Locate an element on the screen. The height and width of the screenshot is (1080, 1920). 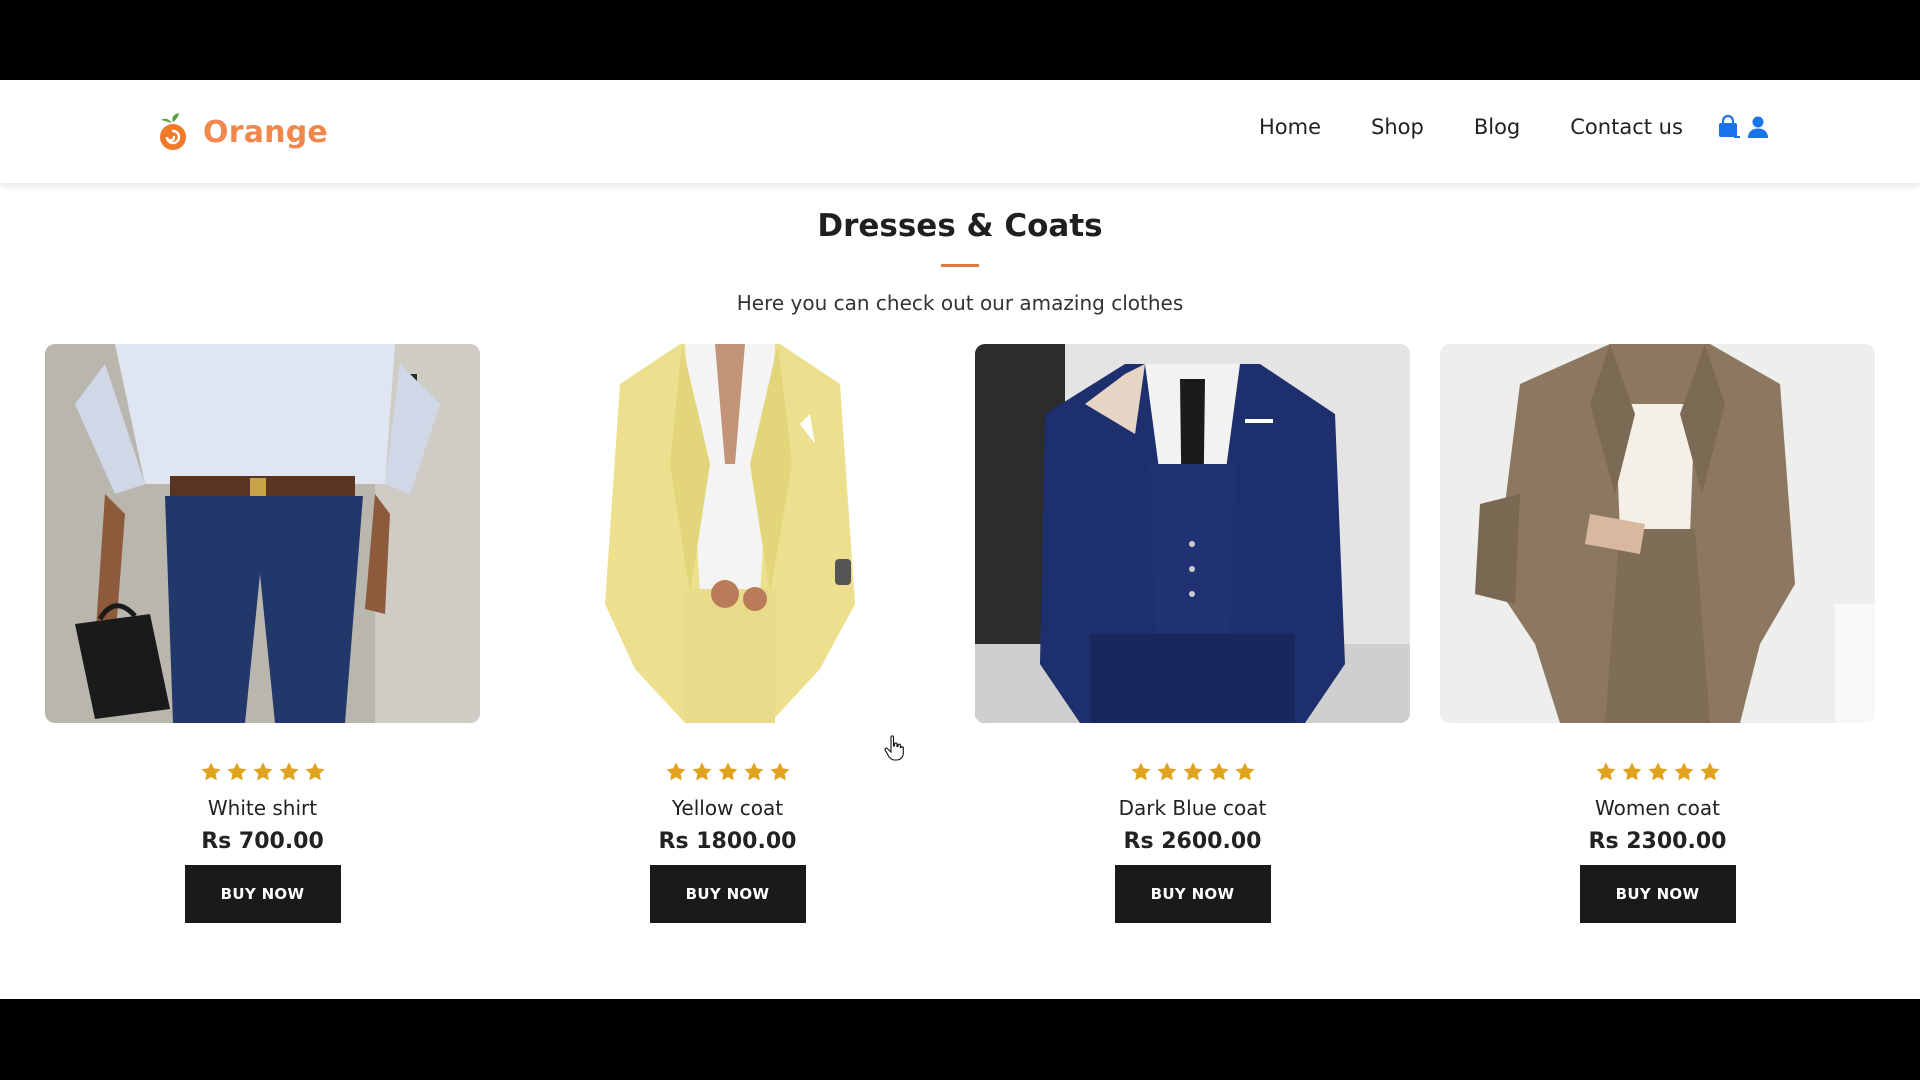
product-image-dark-blue-coat is located at coordinates (1192, 533).